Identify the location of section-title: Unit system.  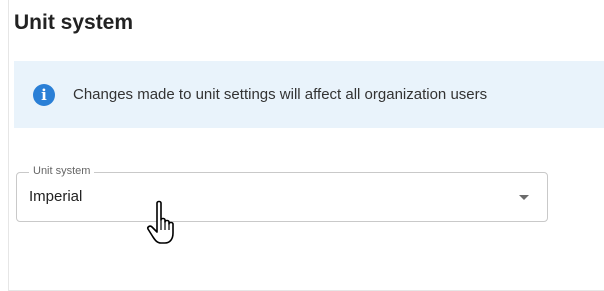
(74, 22).